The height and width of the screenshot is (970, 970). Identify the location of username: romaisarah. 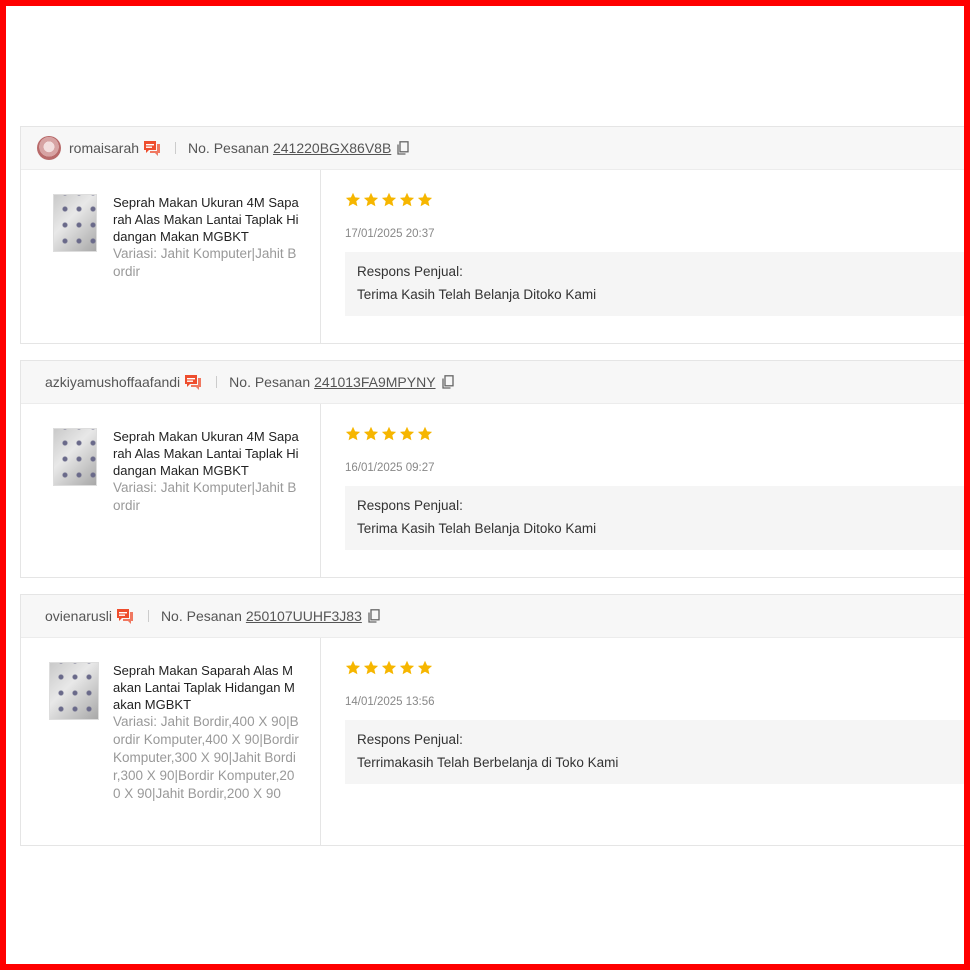
(104, 148).